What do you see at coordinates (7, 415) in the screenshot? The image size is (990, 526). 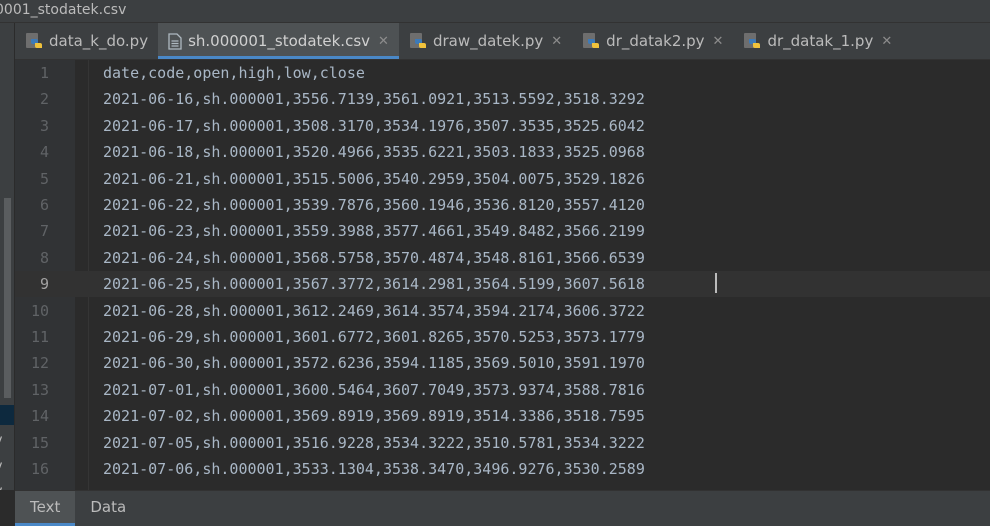 I see `project-panel-selection` at bounding box center [7, 415].